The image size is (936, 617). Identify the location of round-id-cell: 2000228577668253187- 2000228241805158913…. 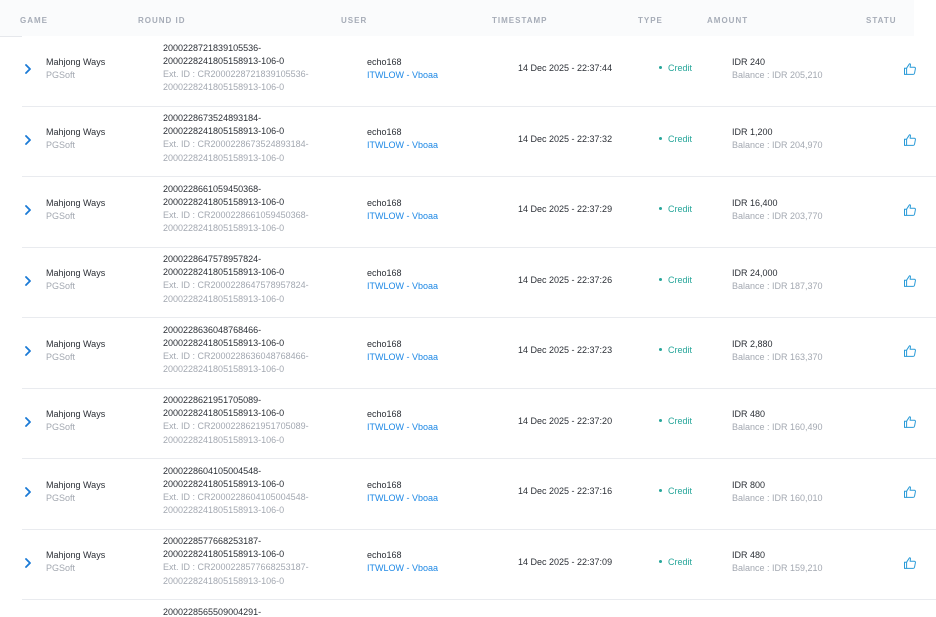
(236, 561).